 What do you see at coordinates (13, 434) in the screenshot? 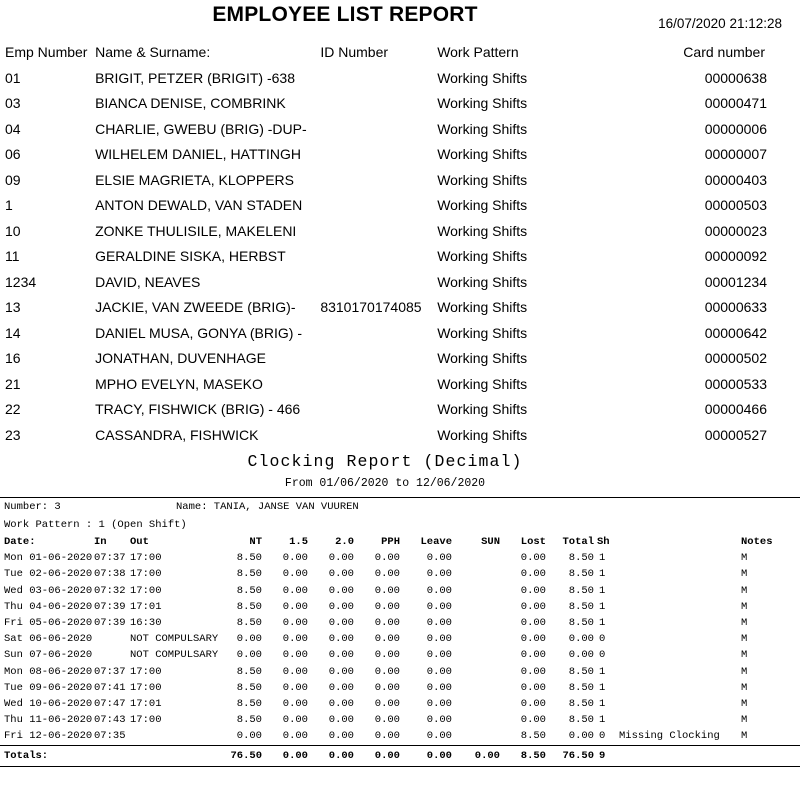
I see `cell-emp-number: 23` at bounding box center [13, 434].